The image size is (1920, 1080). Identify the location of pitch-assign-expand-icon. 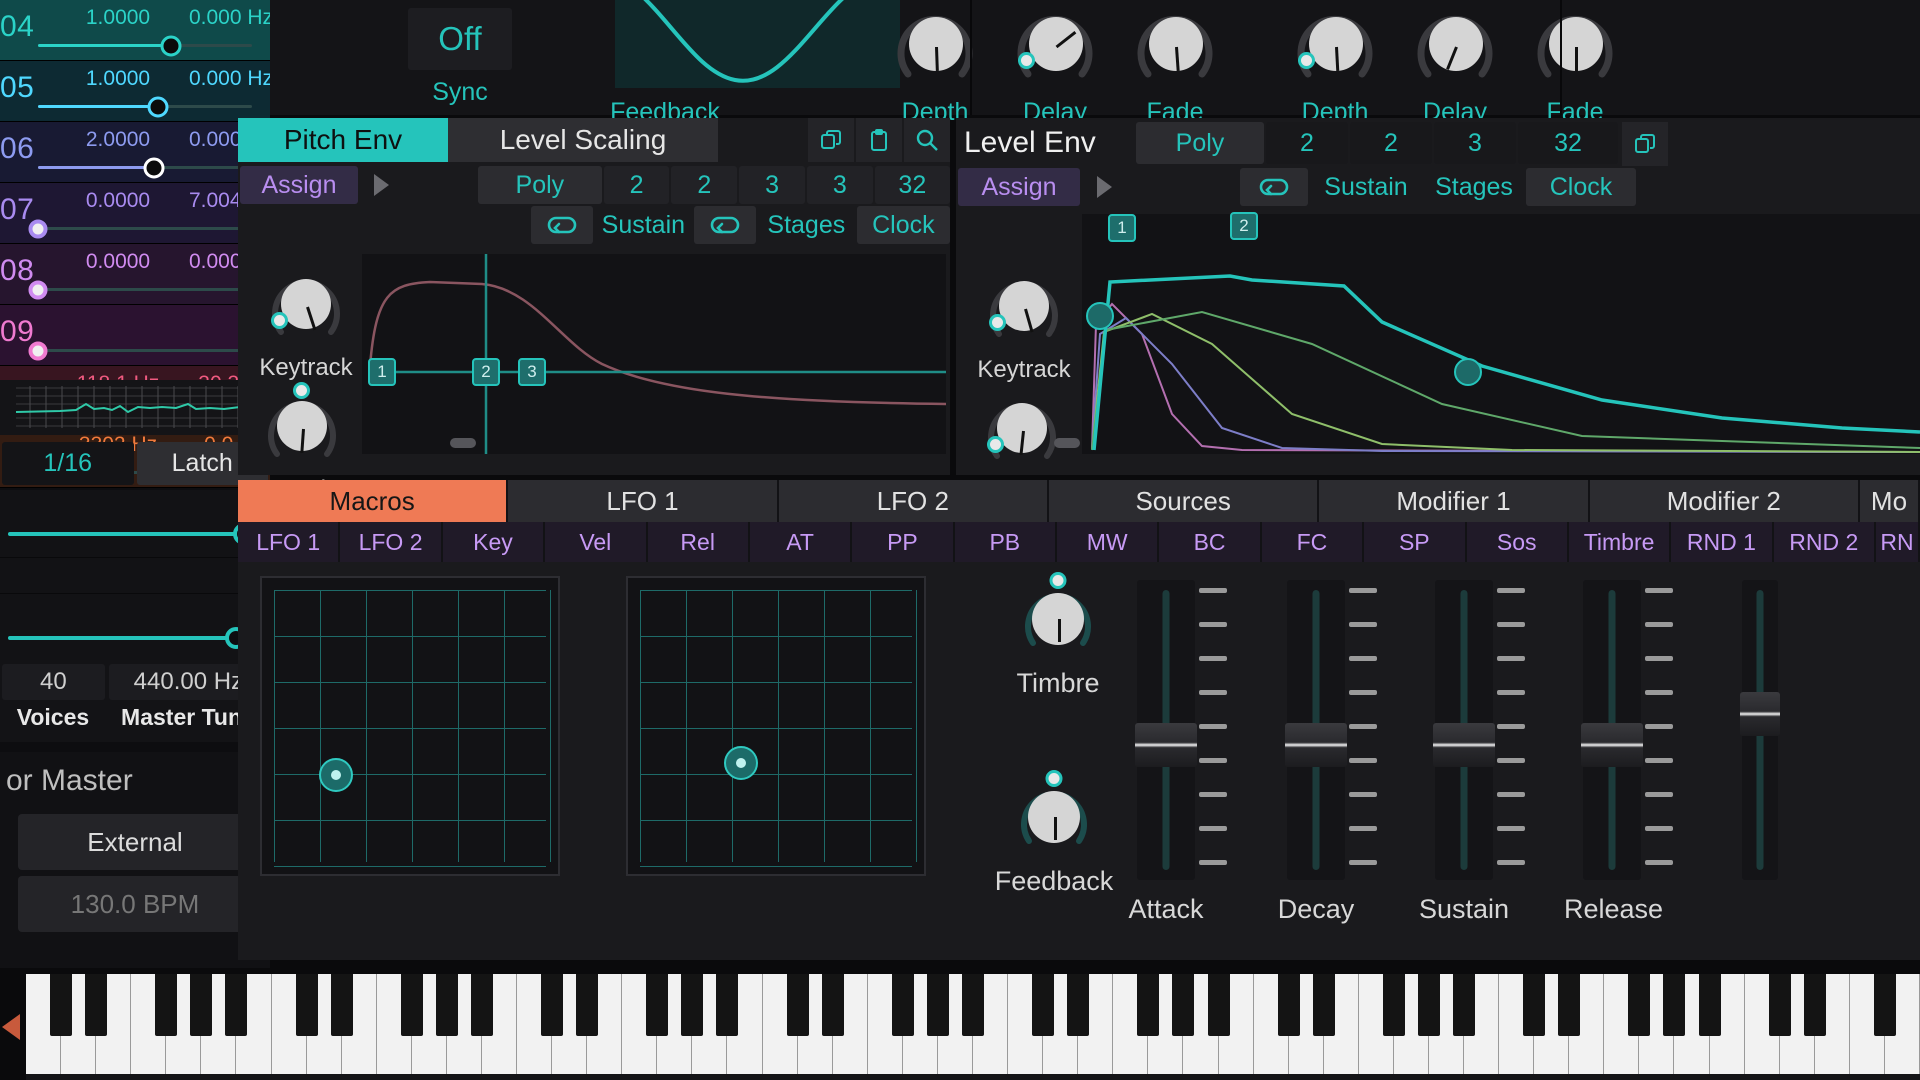
(381, 185).